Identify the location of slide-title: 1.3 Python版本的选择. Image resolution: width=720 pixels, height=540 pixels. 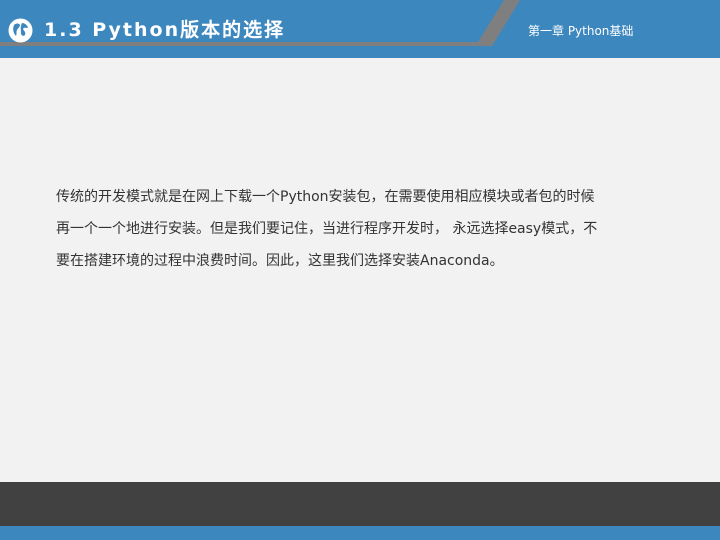
(165, 30).